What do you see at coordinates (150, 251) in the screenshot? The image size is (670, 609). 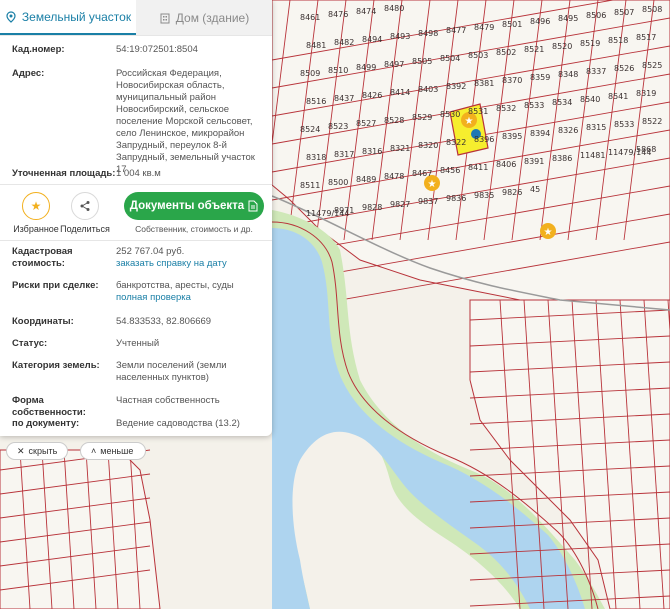 I see `cost-value: 252 767.04 руб.` at bounding box center [150, 251].